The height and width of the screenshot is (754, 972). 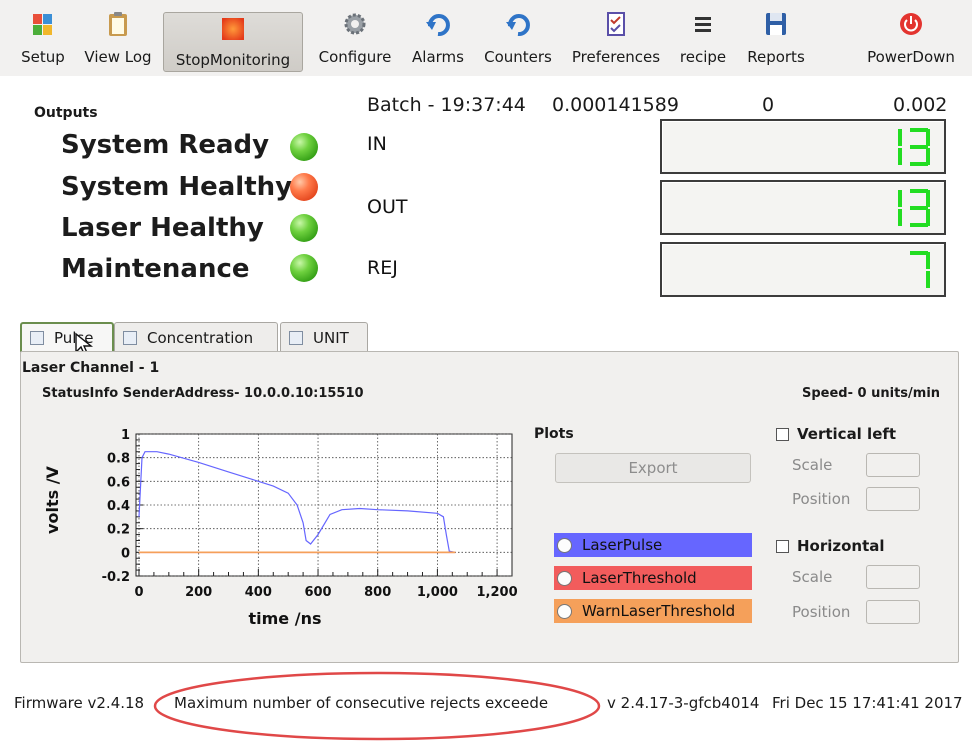 What do you see at coordinates (66, 113) in the screenshot?
I see `outputs-title: Outputs` at bounding box center [66, 113].